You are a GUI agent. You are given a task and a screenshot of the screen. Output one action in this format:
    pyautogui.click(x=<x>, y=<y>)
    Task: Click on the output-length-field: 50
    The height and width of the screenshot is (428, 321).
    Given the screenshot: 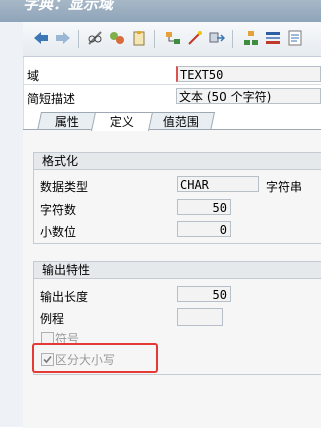 What is the action you would take?
    pyautogui.click(x=204, y=294)
    